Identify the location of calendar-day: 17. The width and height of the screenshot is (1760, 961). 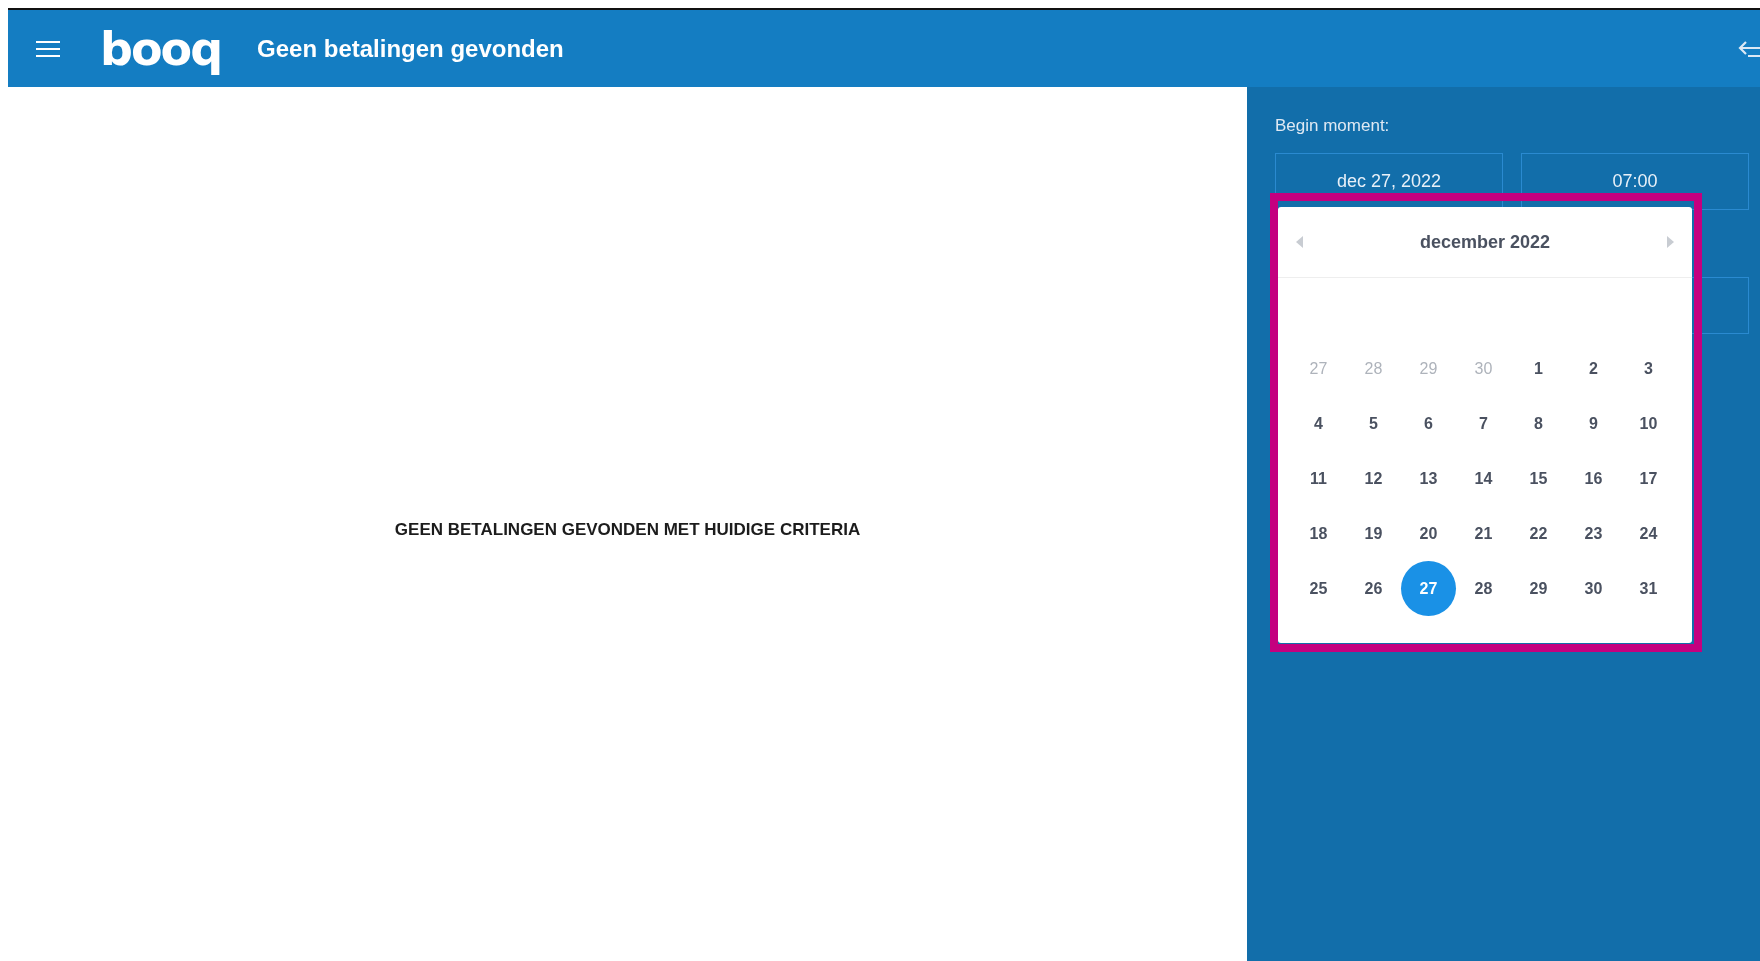
(1648, 478).